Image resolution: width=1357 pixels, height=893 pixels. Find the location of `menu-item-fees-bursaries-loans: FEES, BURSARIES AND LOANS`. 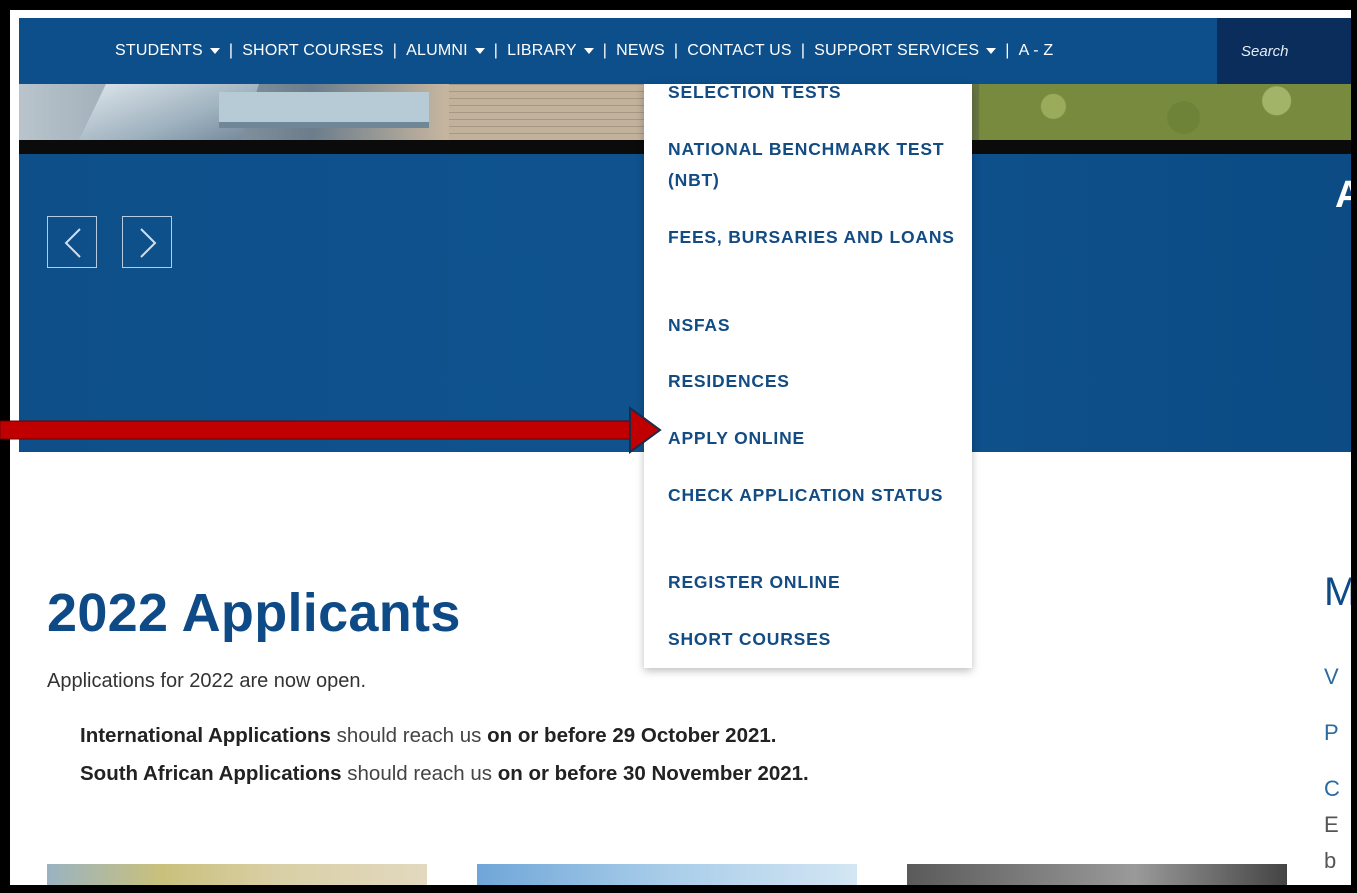

menu-item-fees-bursaries-loans: FEES, BURSARIES AND LOANS is located at coordinates (813, 237).